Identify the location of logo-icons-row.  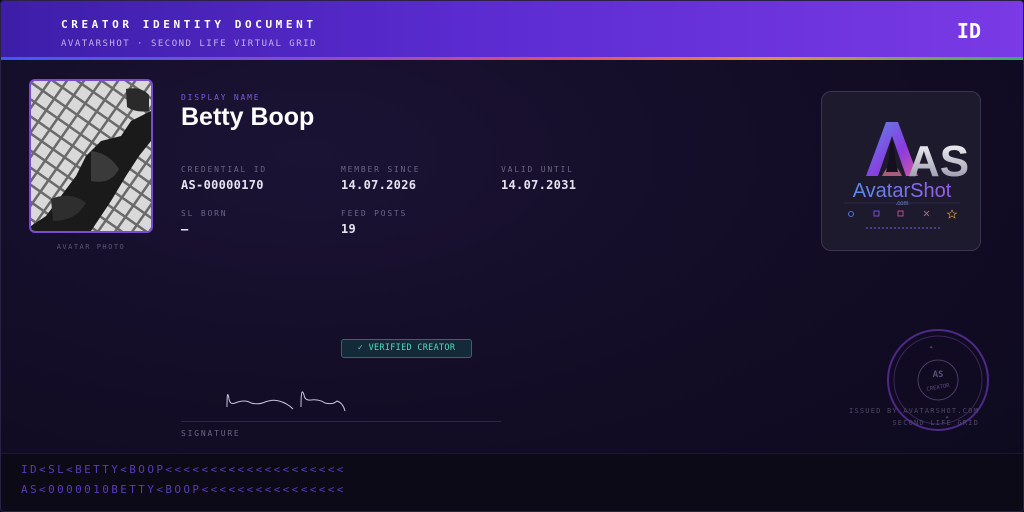
(903, 214).